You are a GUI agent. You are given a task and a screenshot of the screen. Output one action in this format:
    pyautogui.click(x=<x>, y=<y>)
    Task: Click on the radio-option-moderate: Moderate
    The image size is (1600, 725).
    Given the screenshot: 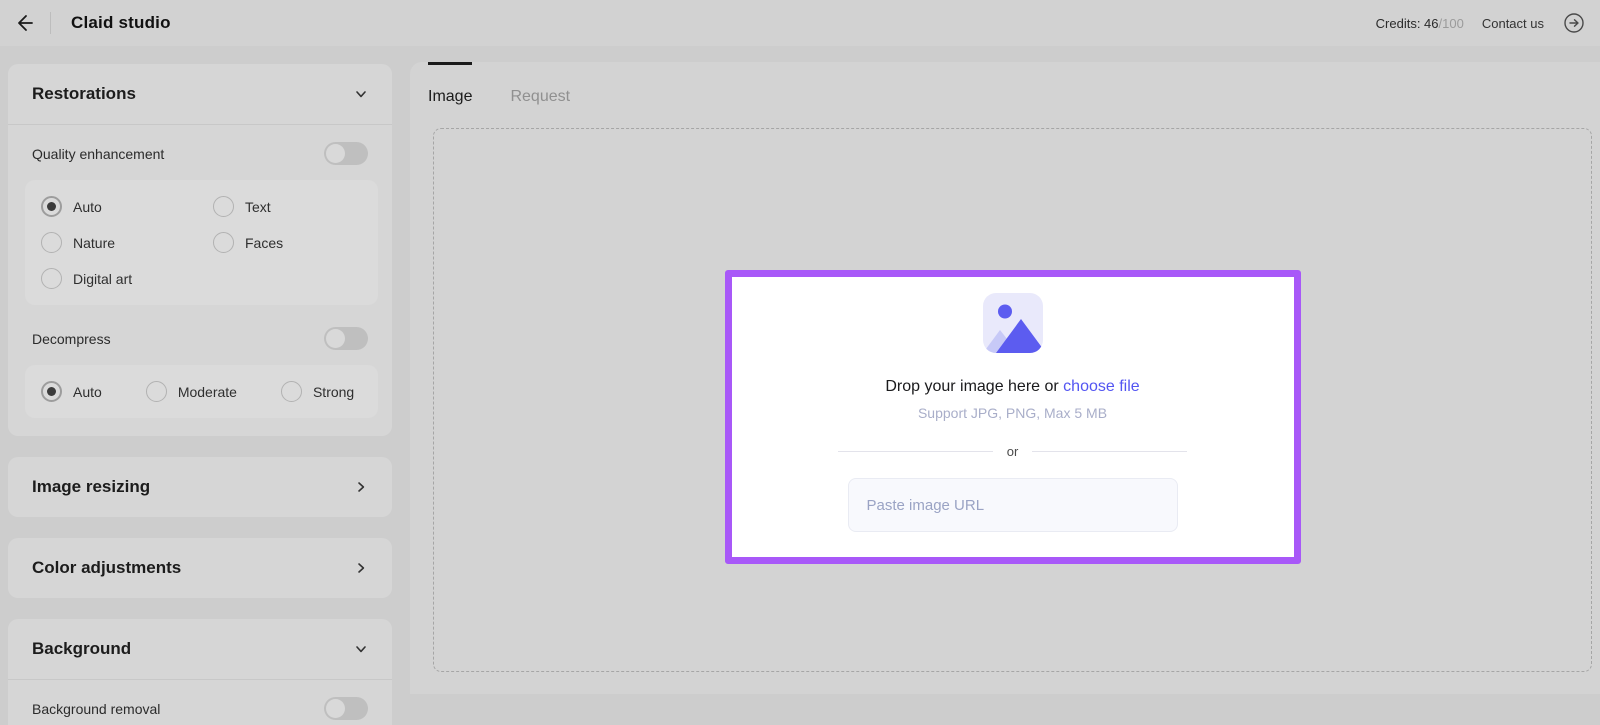 What is the action you would take?
    pyautogui.click(x=191, y=391)
    